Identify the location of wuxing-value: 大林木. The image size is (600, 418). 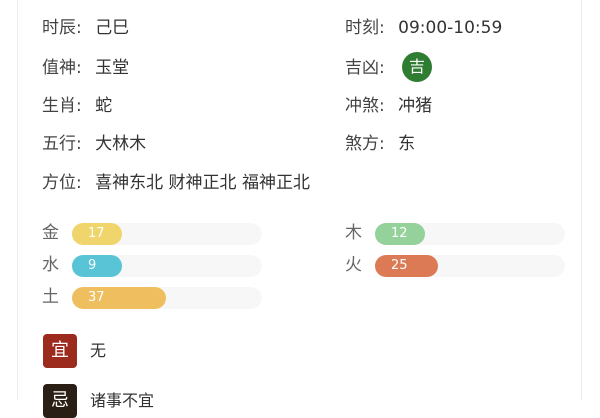
(121, 144).